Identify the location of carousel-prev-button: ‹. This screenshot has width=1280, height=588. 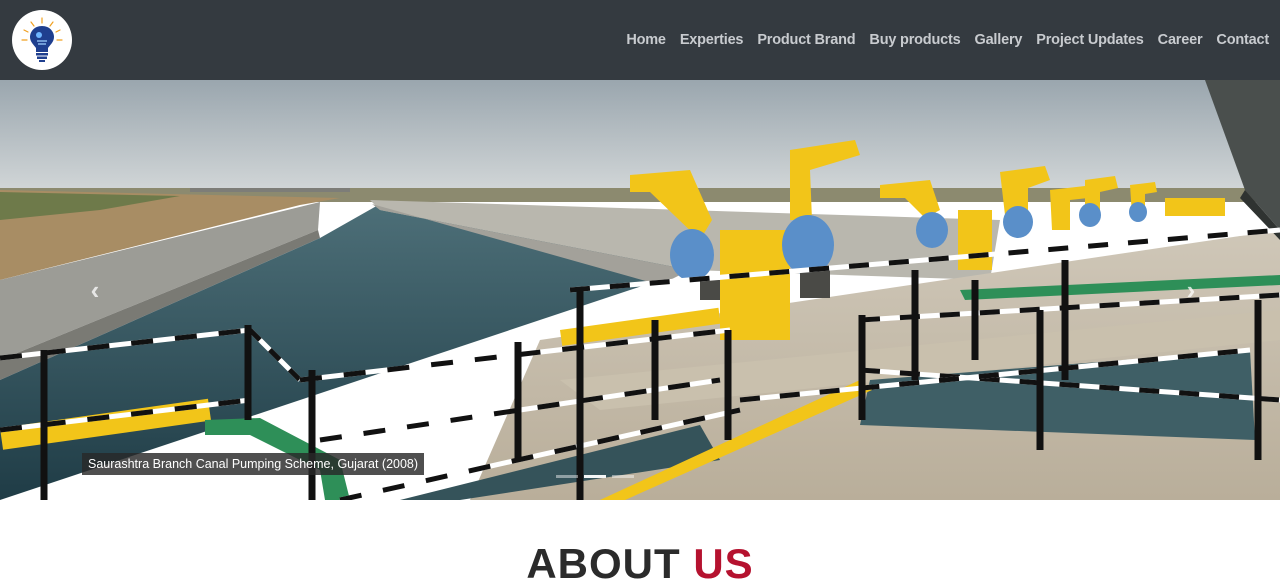
(95, 290).